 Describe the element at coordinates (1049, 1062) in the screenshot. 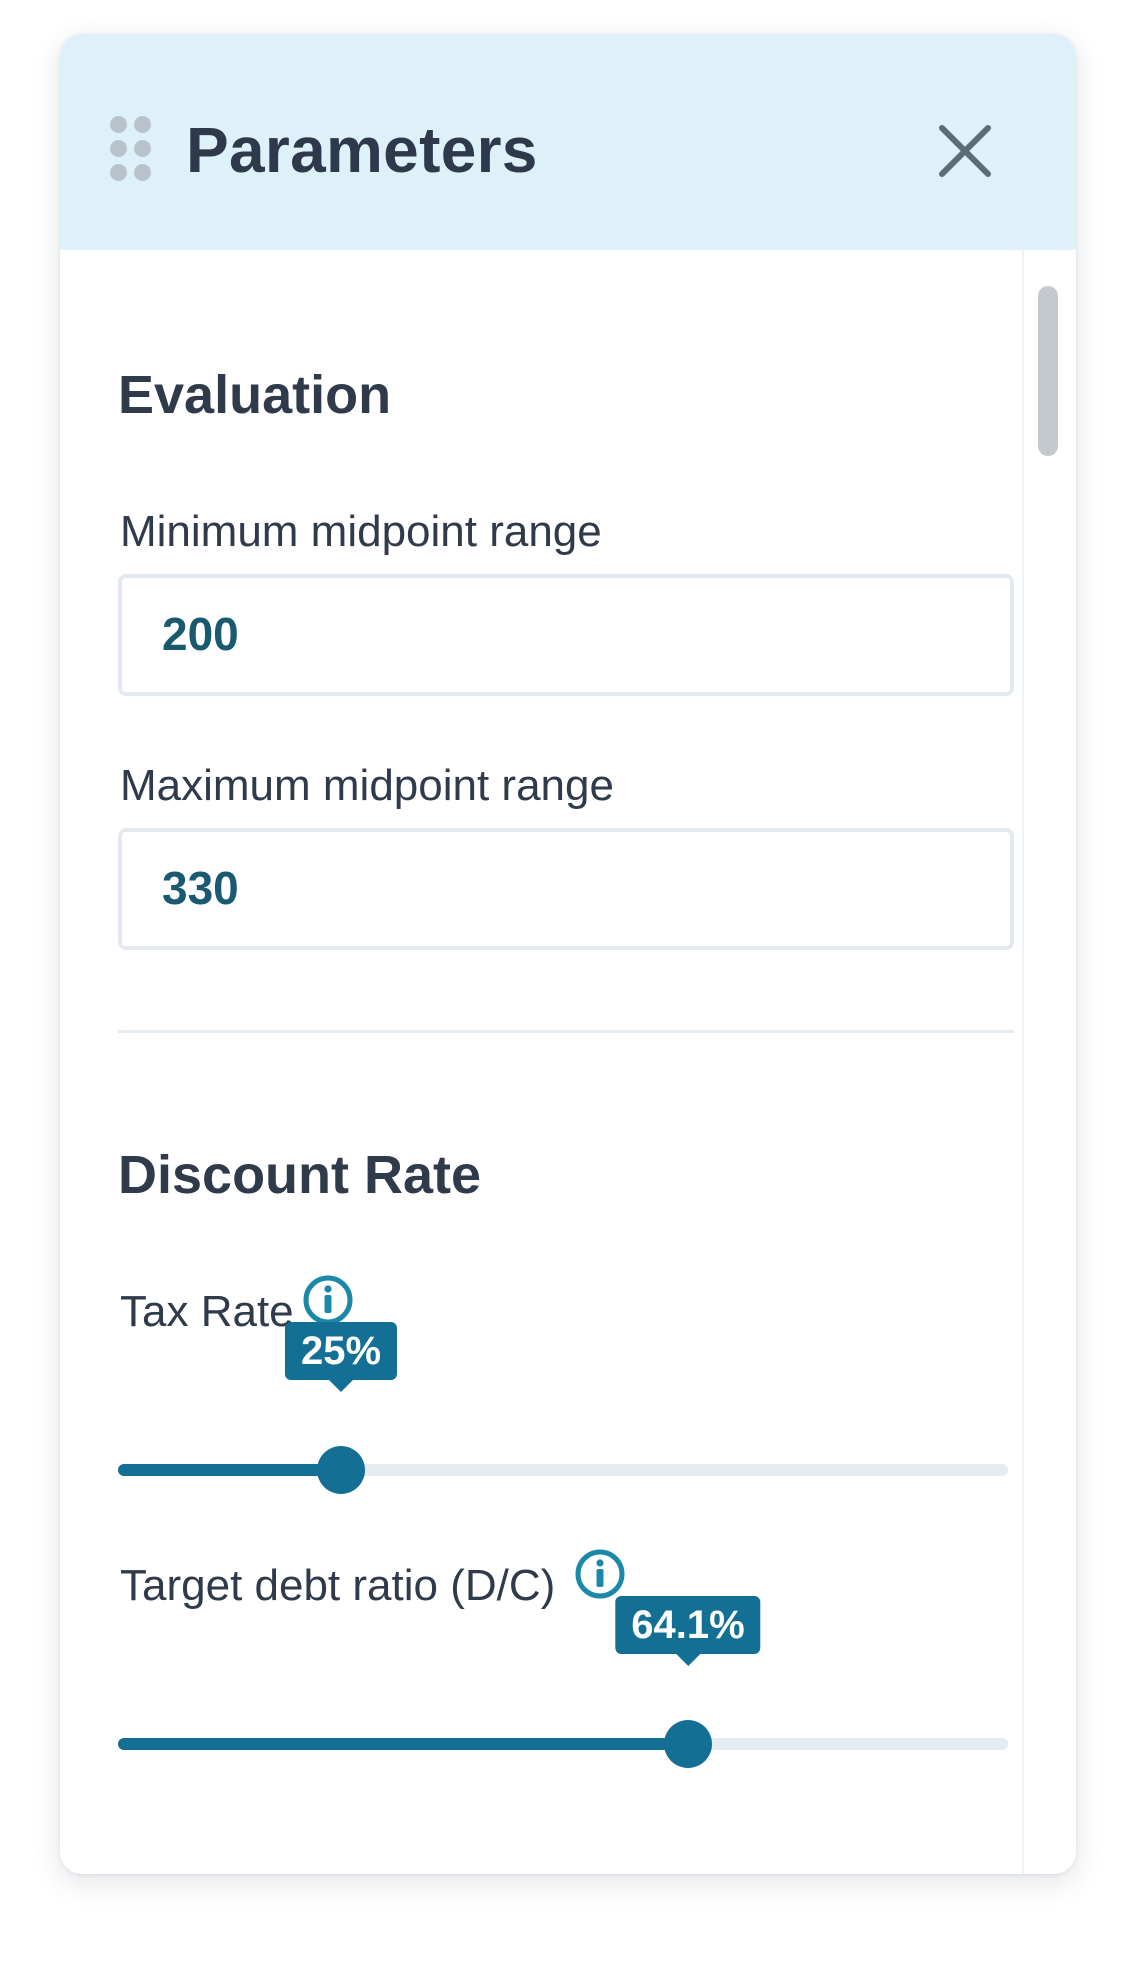

I see `vertical-scrollbar` at that location.